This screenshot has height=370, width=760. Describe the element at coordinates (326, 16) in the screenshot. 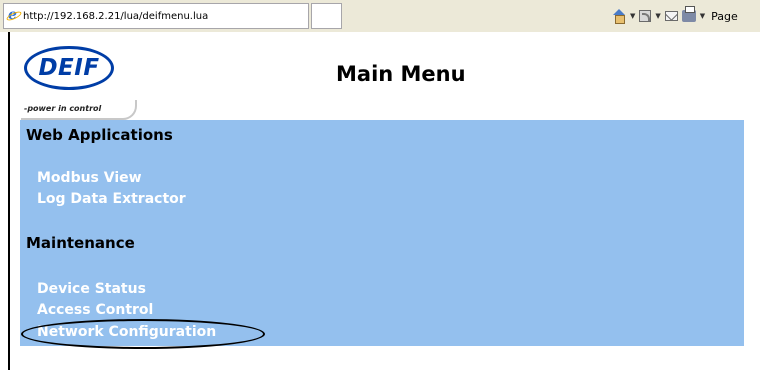

I see `new-tab-button` at that location.